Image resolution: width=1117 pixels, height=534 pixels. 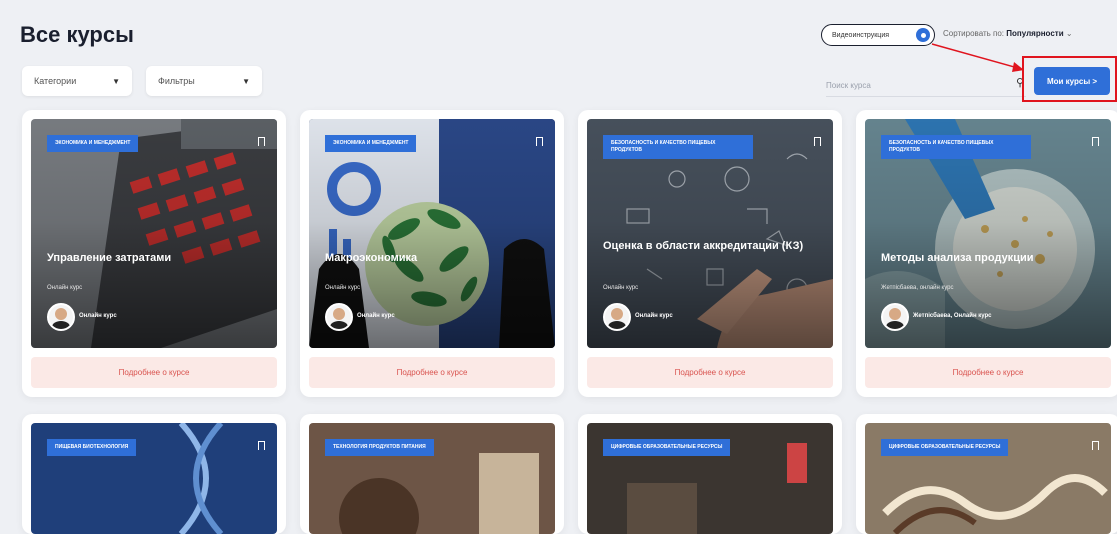 What do you see at coordinates (432, 478) in the screenshot?
I see `course-image: Технология продуктов питания` at bounding box center [432, 478].